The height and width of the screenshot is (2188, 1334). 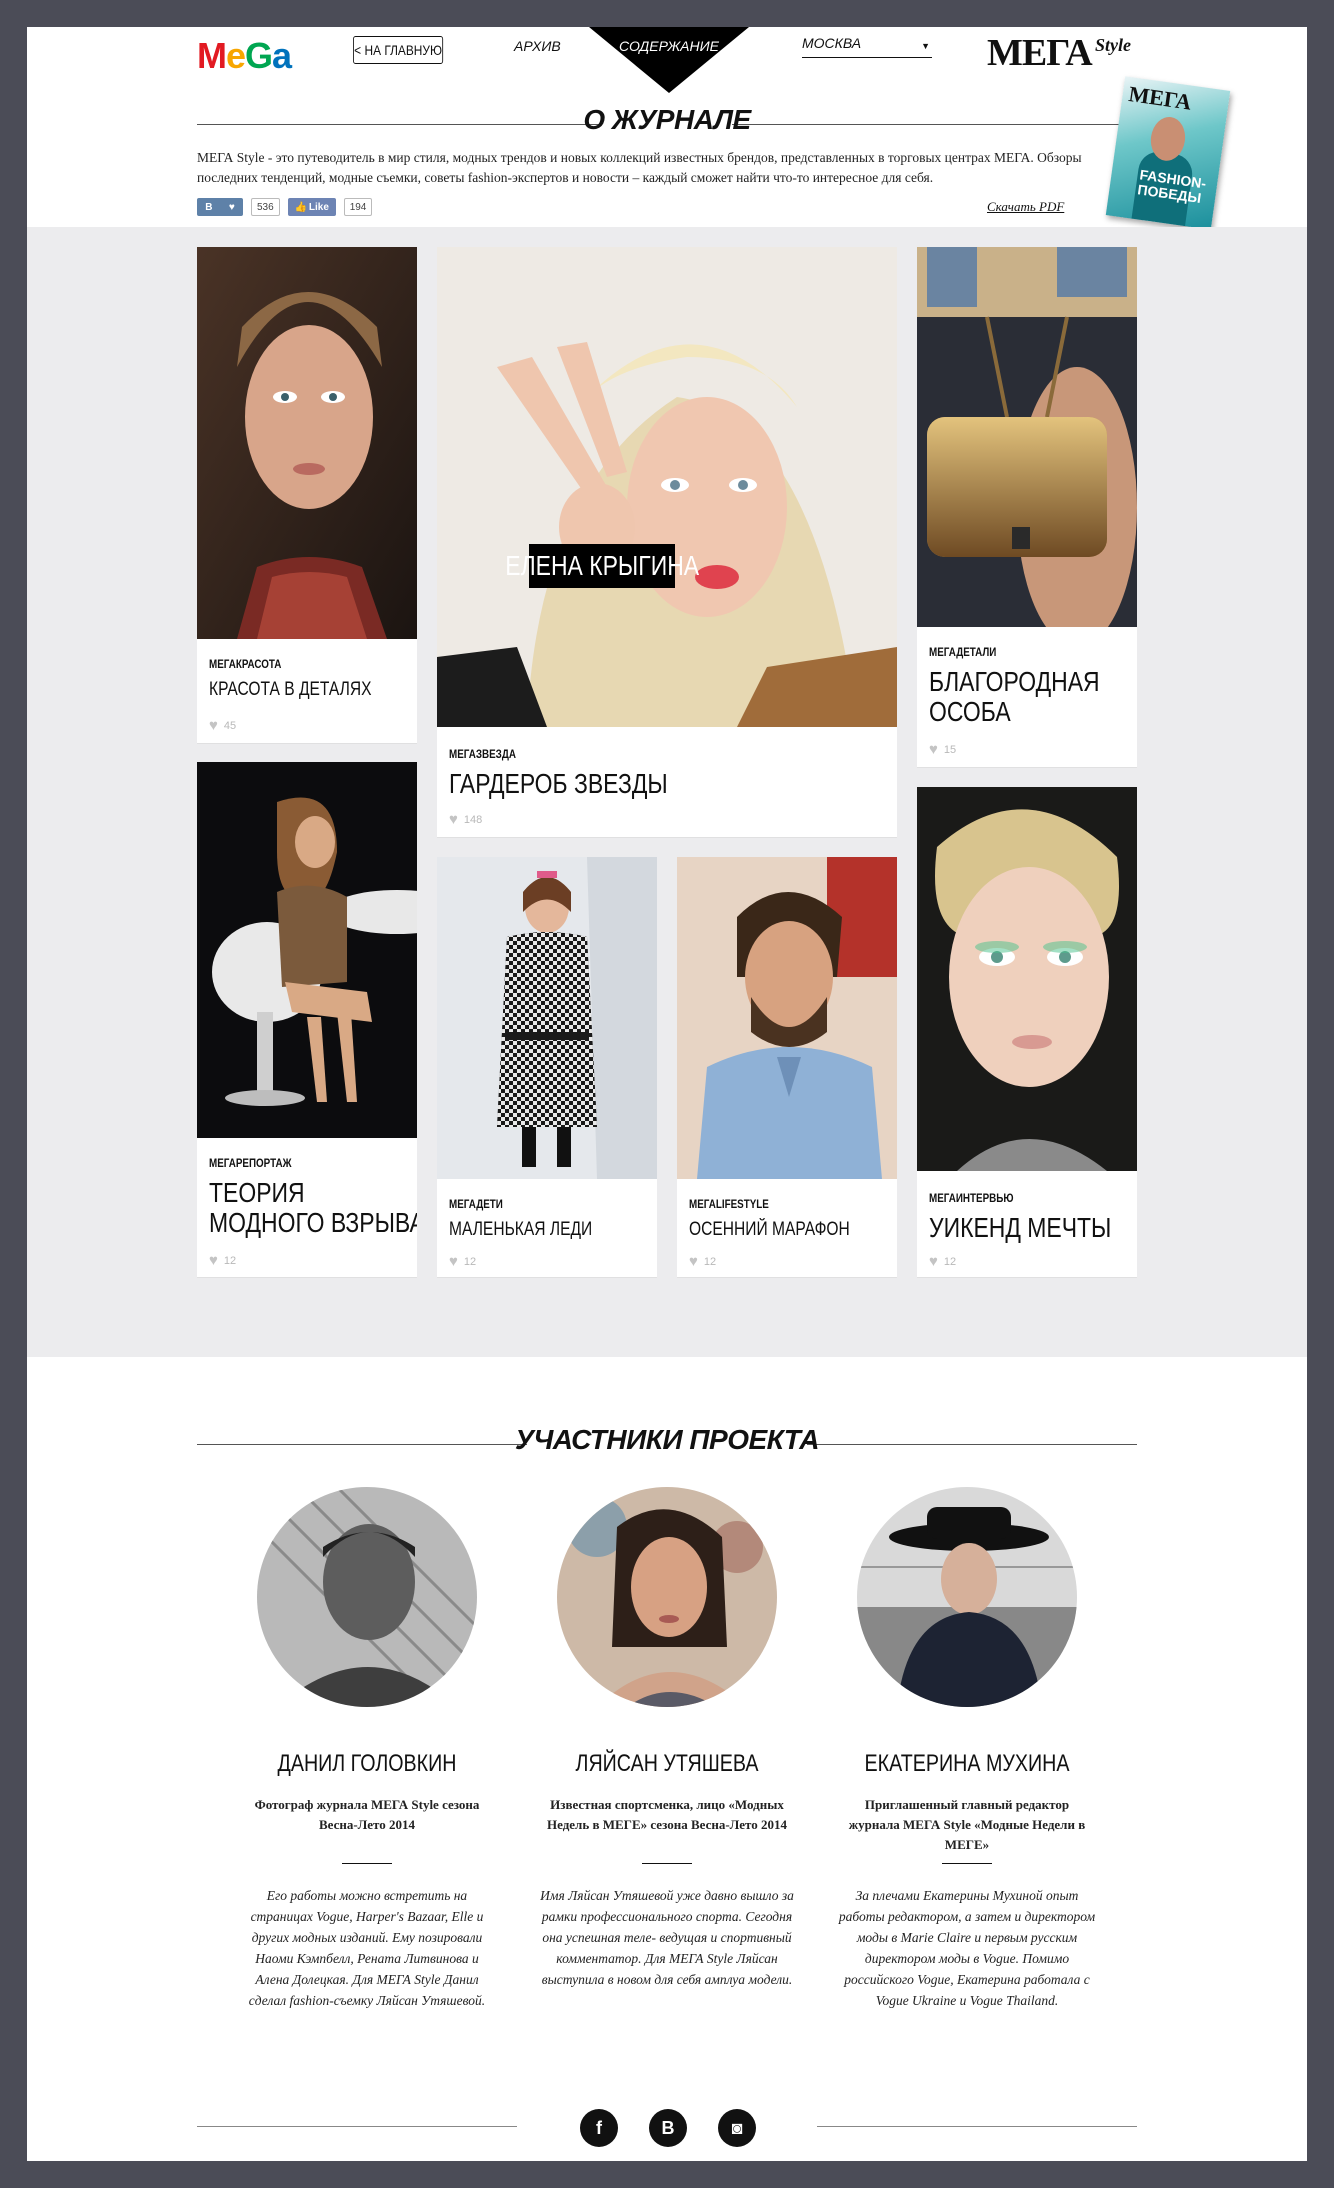 What do you see at coordinates (473, 819) in the screenshot?
I see `like-count: 148` at bounding box center [473, 819].